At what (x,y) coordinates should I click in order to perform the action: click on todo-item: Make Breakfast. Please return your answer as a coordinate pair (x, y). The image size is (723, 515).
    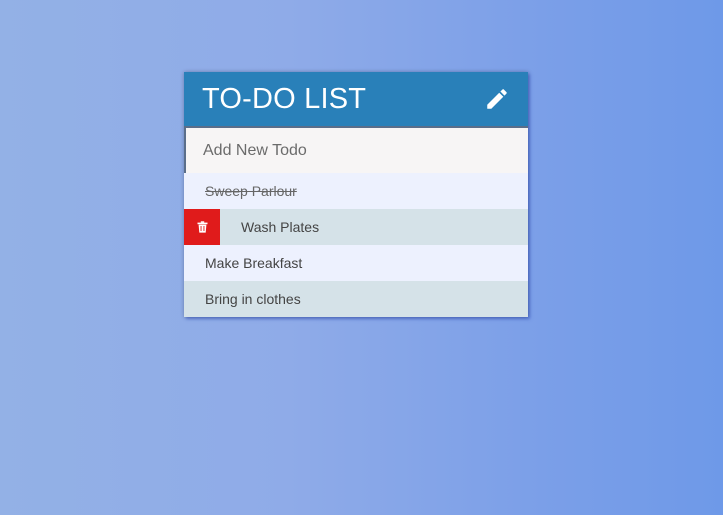
    Looking at the image, I should click on (356, 263).